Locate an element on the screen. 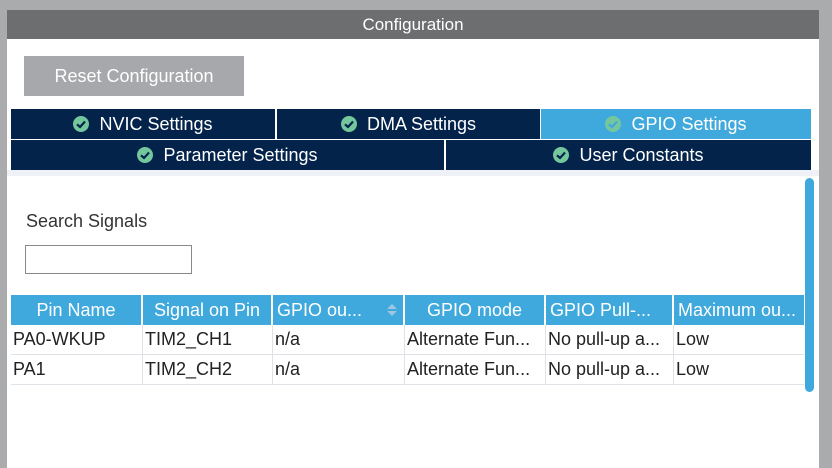 This screenshot has width=832, height=468. top-strip is located at coordinates (413, 5).